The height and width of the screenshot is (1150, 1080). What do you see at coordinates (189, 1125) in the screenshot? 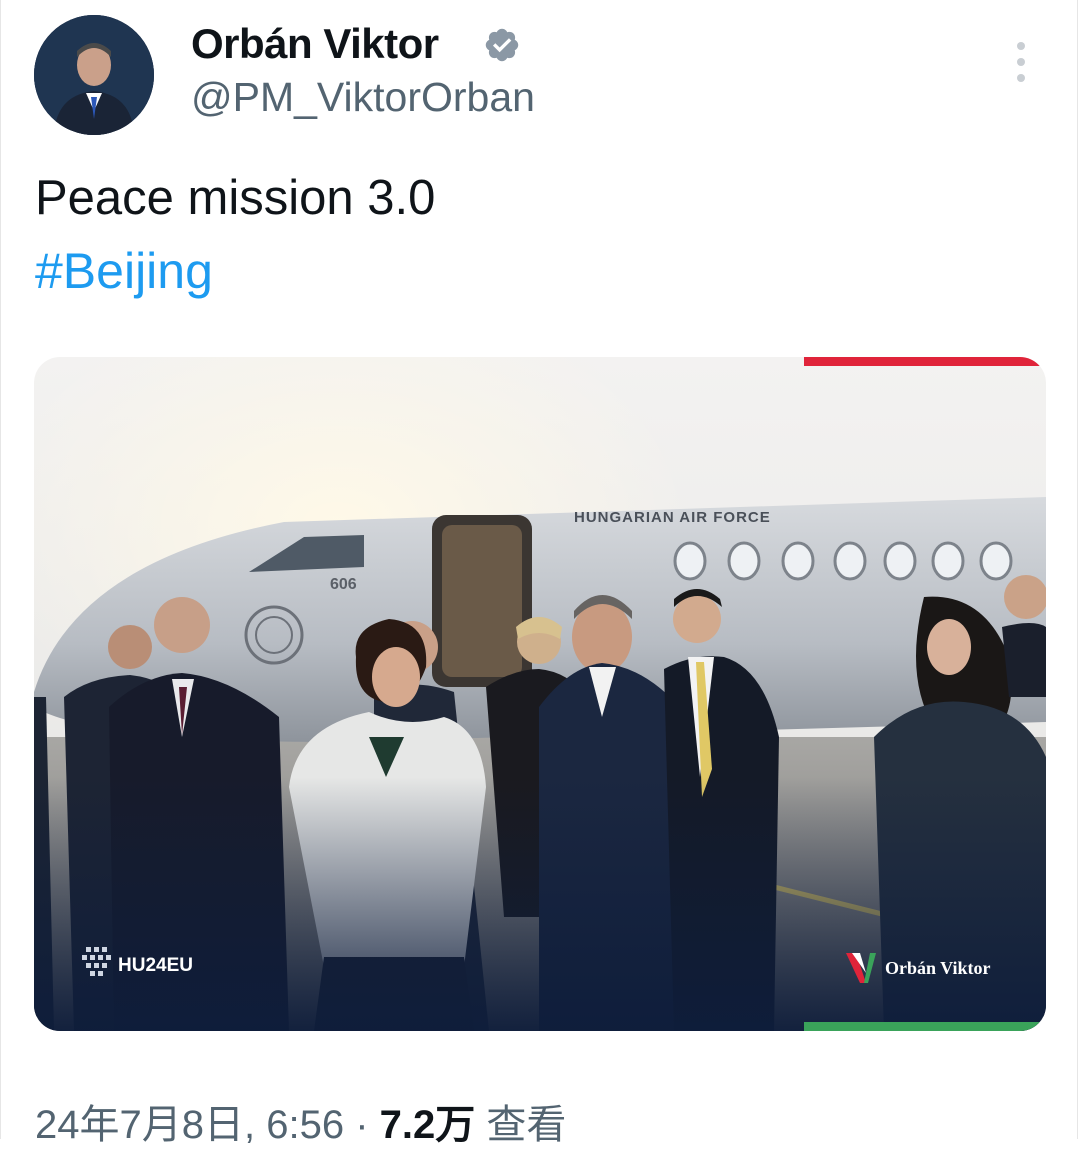
I see `tweet-date: 24年7月8日, 6:56` at bounding box center [189, 1125].